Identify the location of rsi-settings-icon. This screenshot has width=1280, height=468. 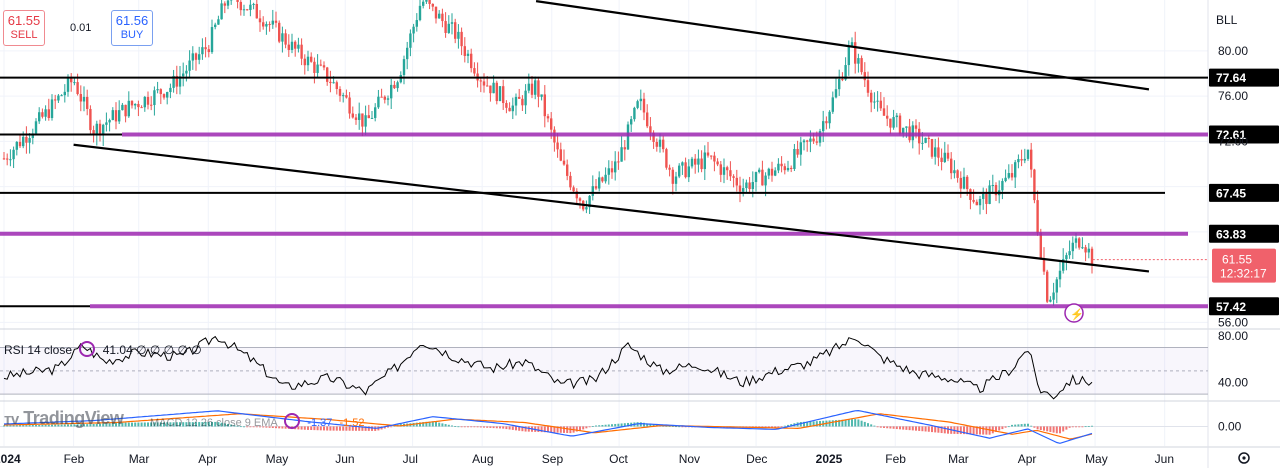
(87, 349).